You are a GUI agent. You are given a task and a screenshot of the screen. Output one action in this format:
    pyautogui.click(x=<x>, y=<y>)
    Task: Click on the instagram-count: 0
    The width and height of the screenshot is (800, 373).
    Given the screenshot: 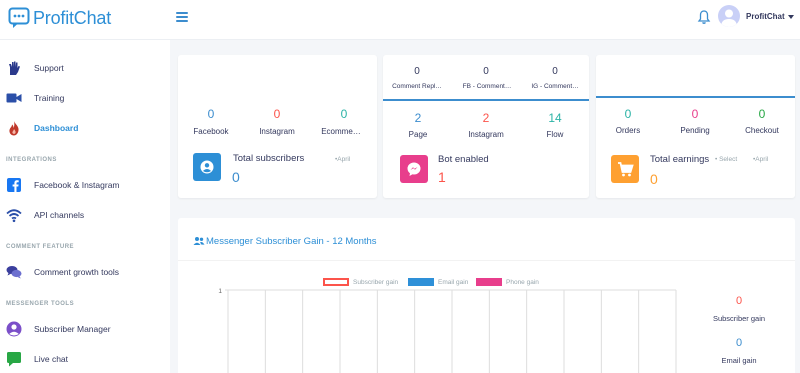 What is the action you would take?
    pyautogui.click(x=277, y=114)
    